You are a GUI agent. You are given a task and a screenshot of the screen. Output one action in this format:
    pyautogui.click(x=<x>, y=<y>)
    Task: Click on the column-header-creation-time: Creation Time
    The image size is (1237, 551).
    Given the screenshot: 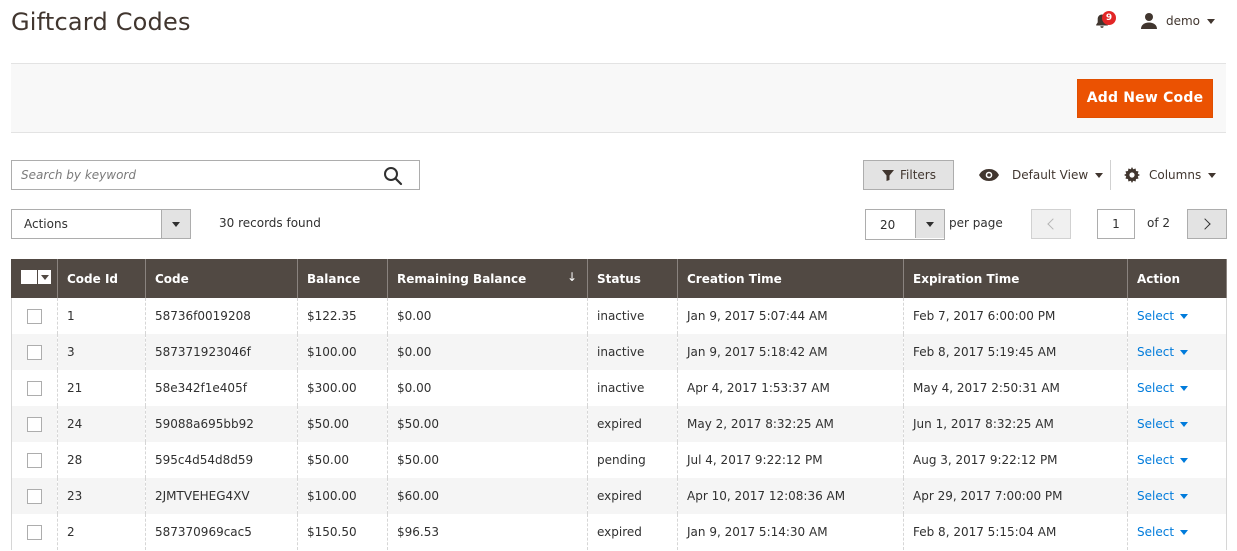 What is the action you would take?
    pyautogui.click(x=790, y=278)
    